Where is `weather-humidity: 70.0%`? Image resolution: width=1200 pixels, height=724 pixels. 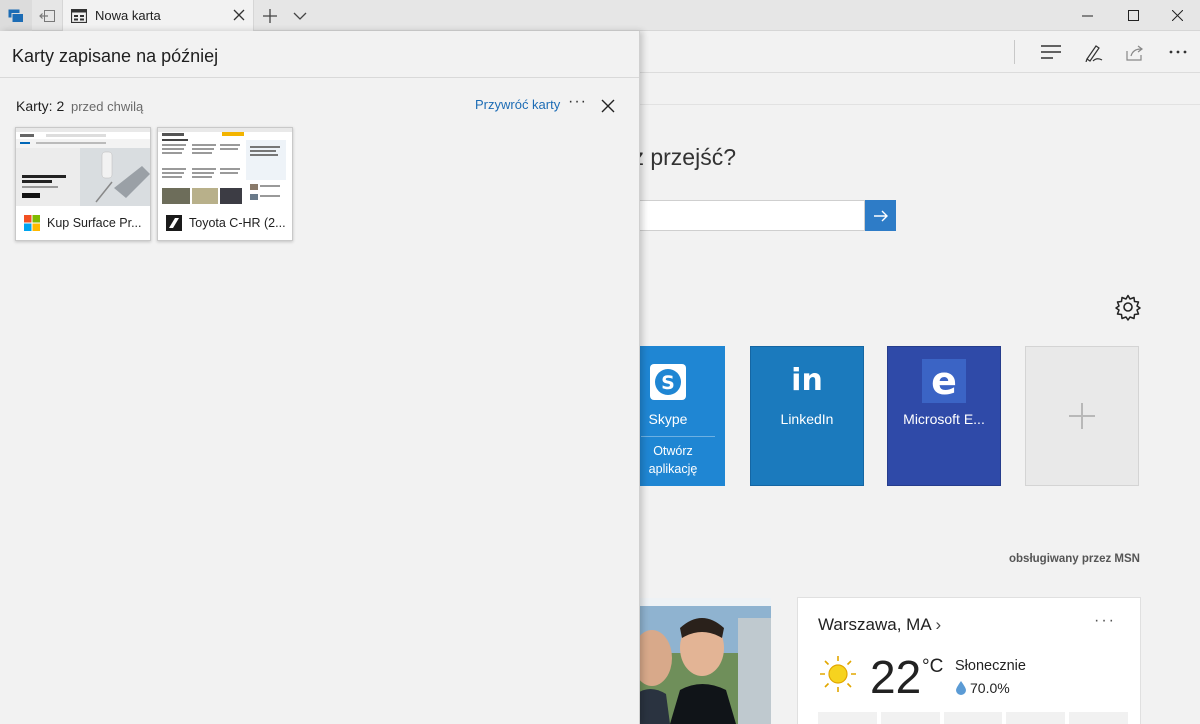 weather-humidity: 70.0% is located at coordinates (990, 688).